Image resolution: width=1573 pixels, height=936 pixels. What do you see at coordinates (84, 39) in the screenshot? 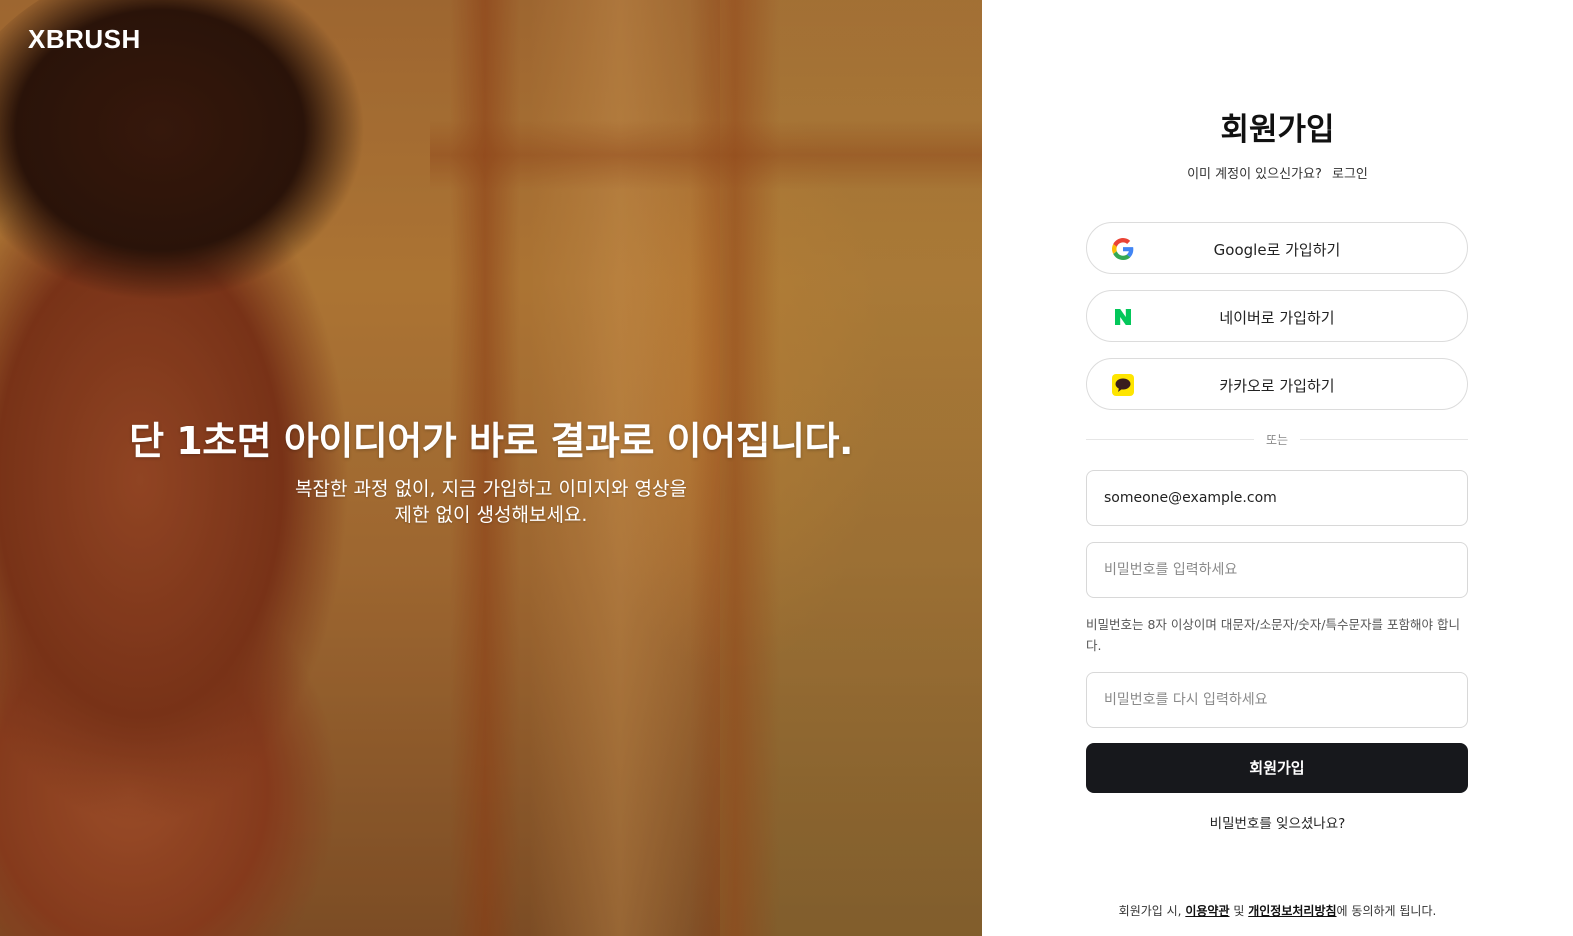
I see `brand-logo: XBRUSH` at bounding box center [84, 39].